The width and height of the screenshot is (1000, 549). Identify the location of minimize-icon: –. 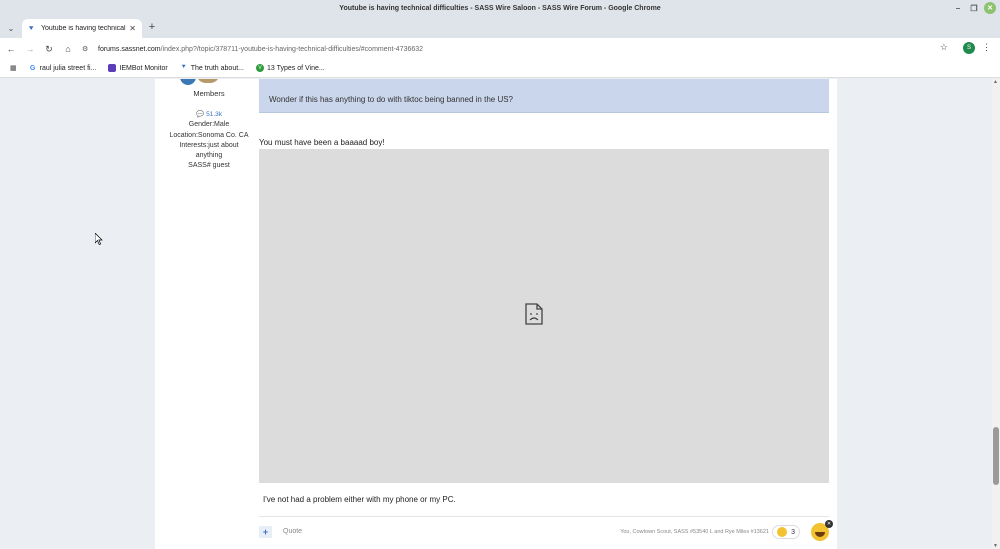
(958, 8).